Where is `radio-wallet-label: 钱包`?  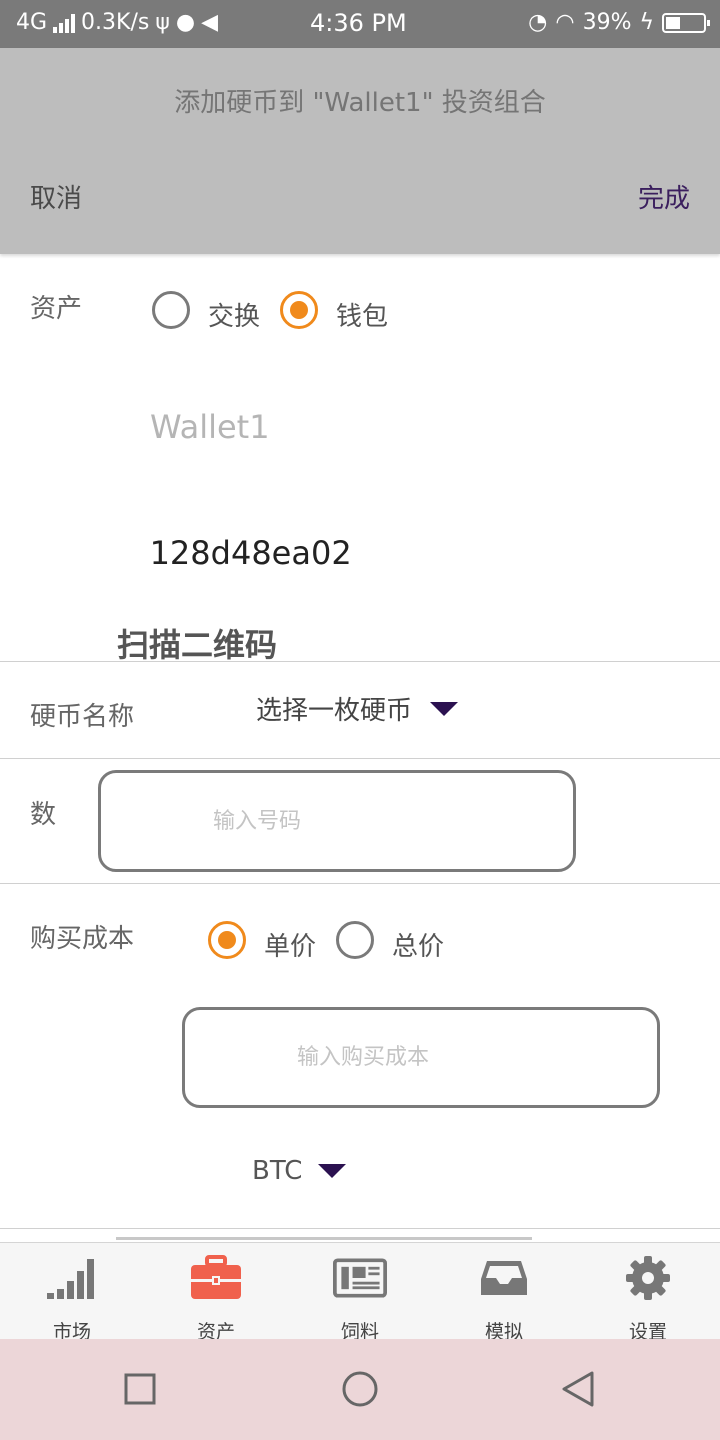 radio-wallet-label: 钱包 is located at coordinates (362, 317).